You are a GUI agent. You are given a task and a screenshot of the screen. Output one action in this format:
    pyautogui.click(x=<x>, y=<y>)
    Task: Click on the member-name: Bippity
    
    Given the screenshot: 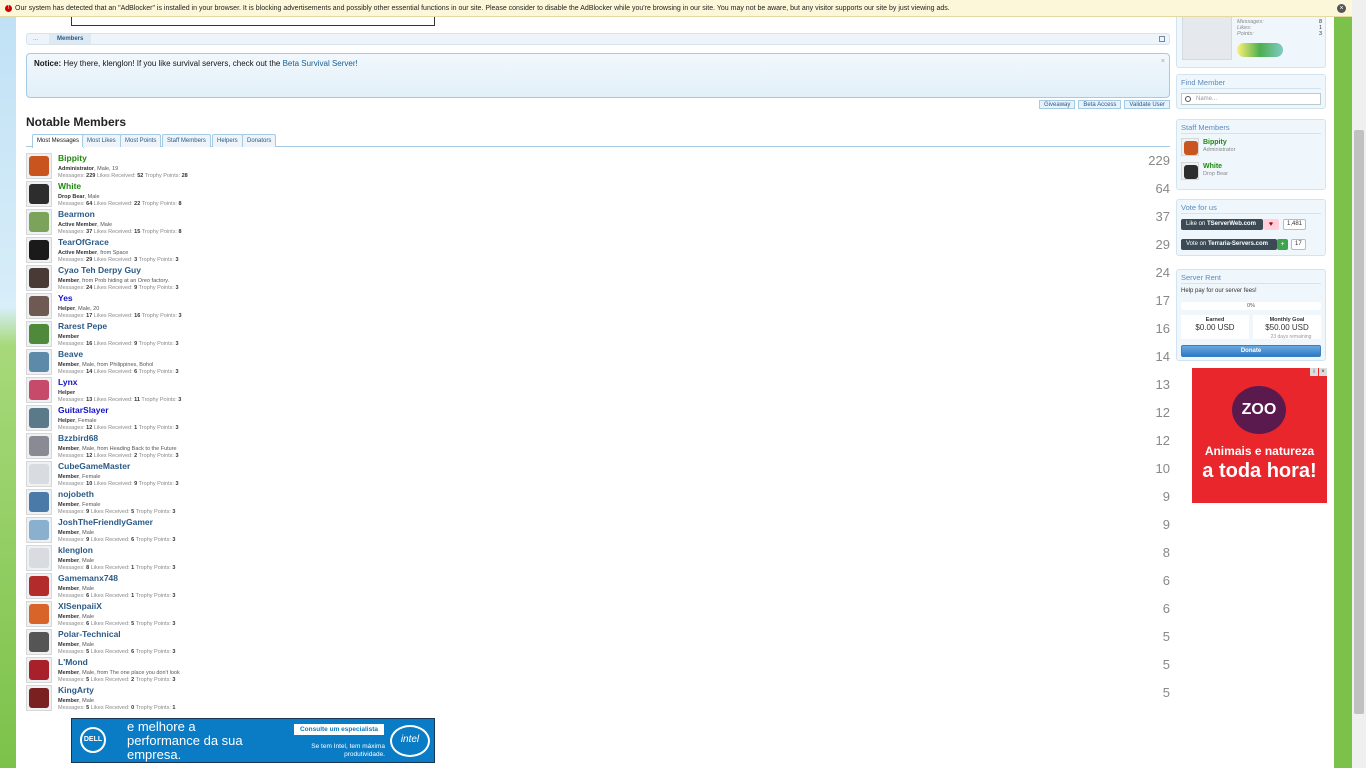 What is the action you would take?
    pyautogui.click(x=72, y=158)
    